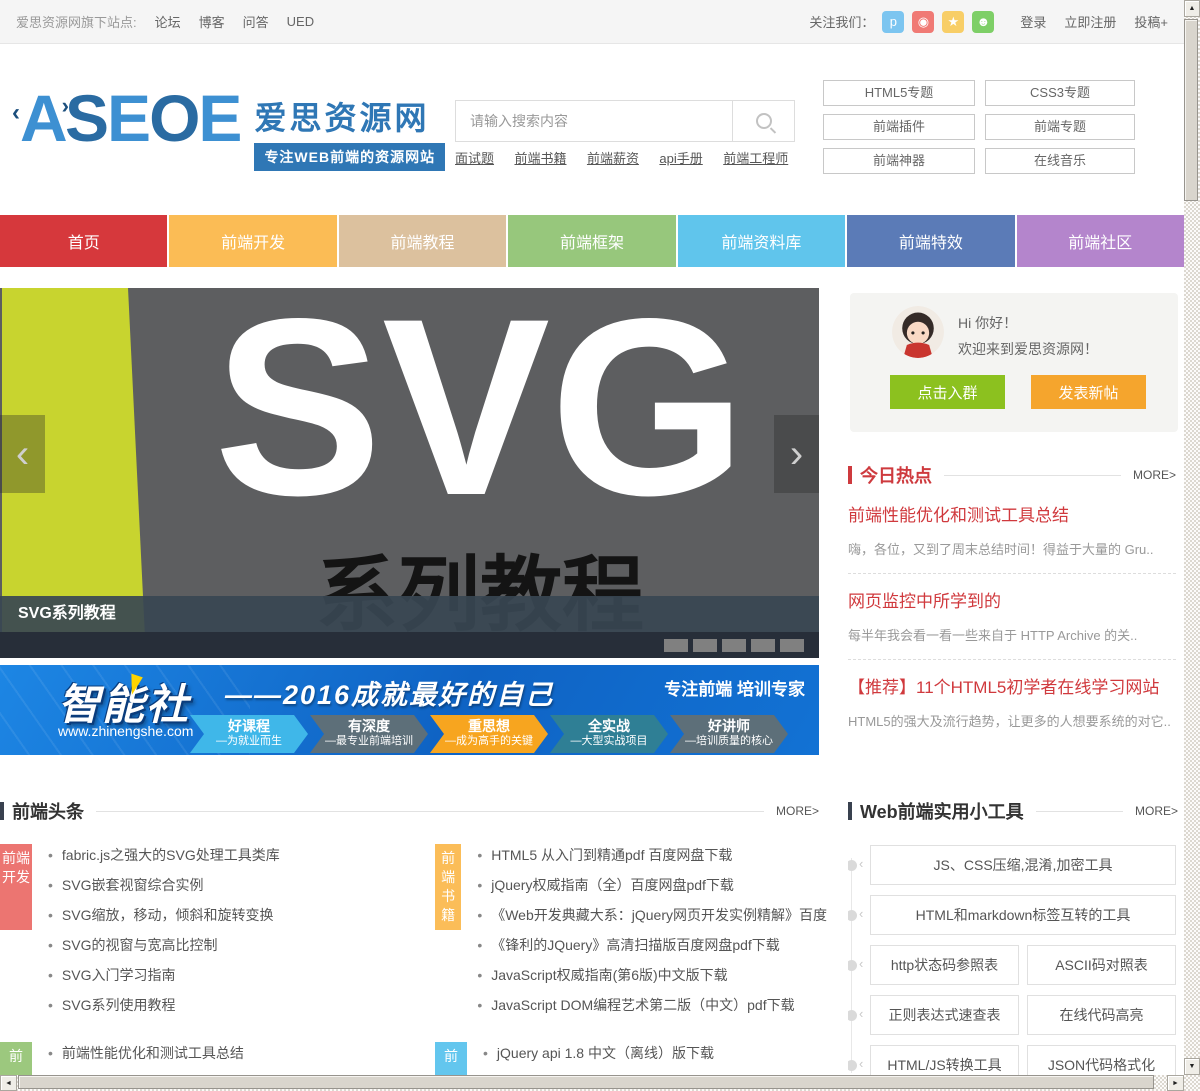 Image resolution: width=1200 pixels, height=1091 pixels. Describe the element at coordinates (230, 1053) in the screenshot. I see `headline-item: 前端性能优化和测试工具总结` at that location.